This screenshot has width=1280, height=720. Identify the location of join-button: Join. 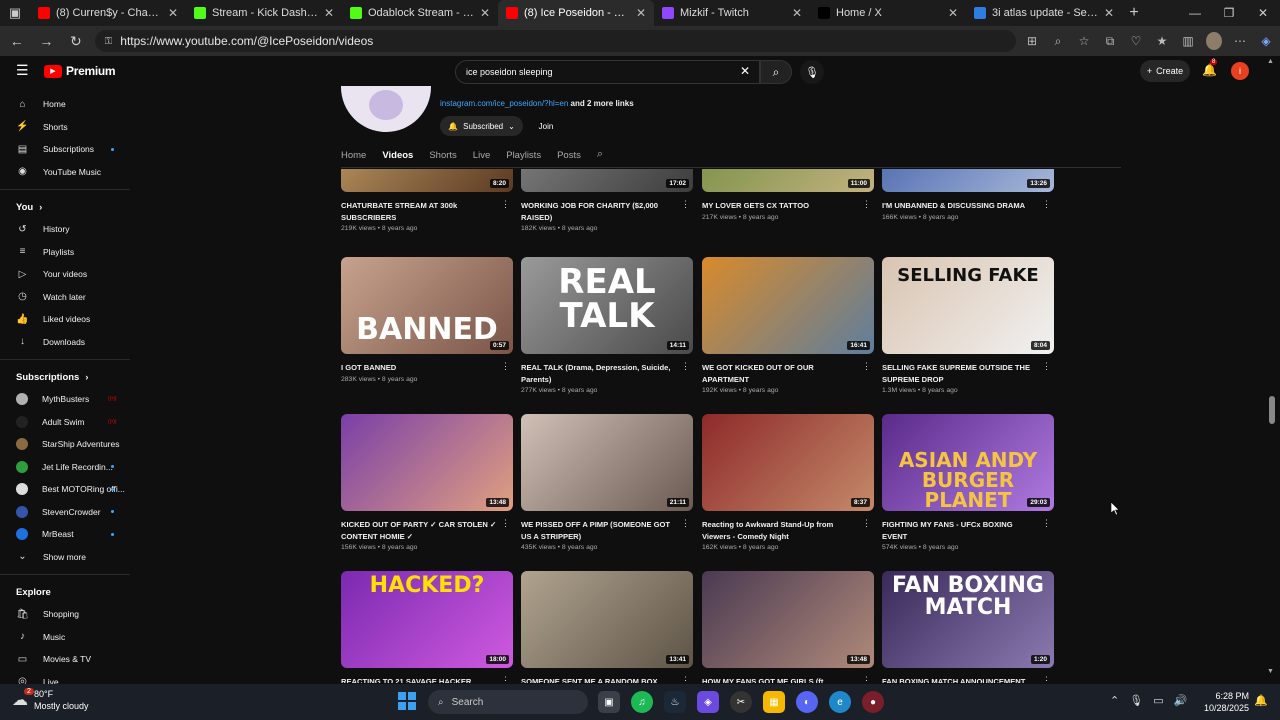
(546, 126).